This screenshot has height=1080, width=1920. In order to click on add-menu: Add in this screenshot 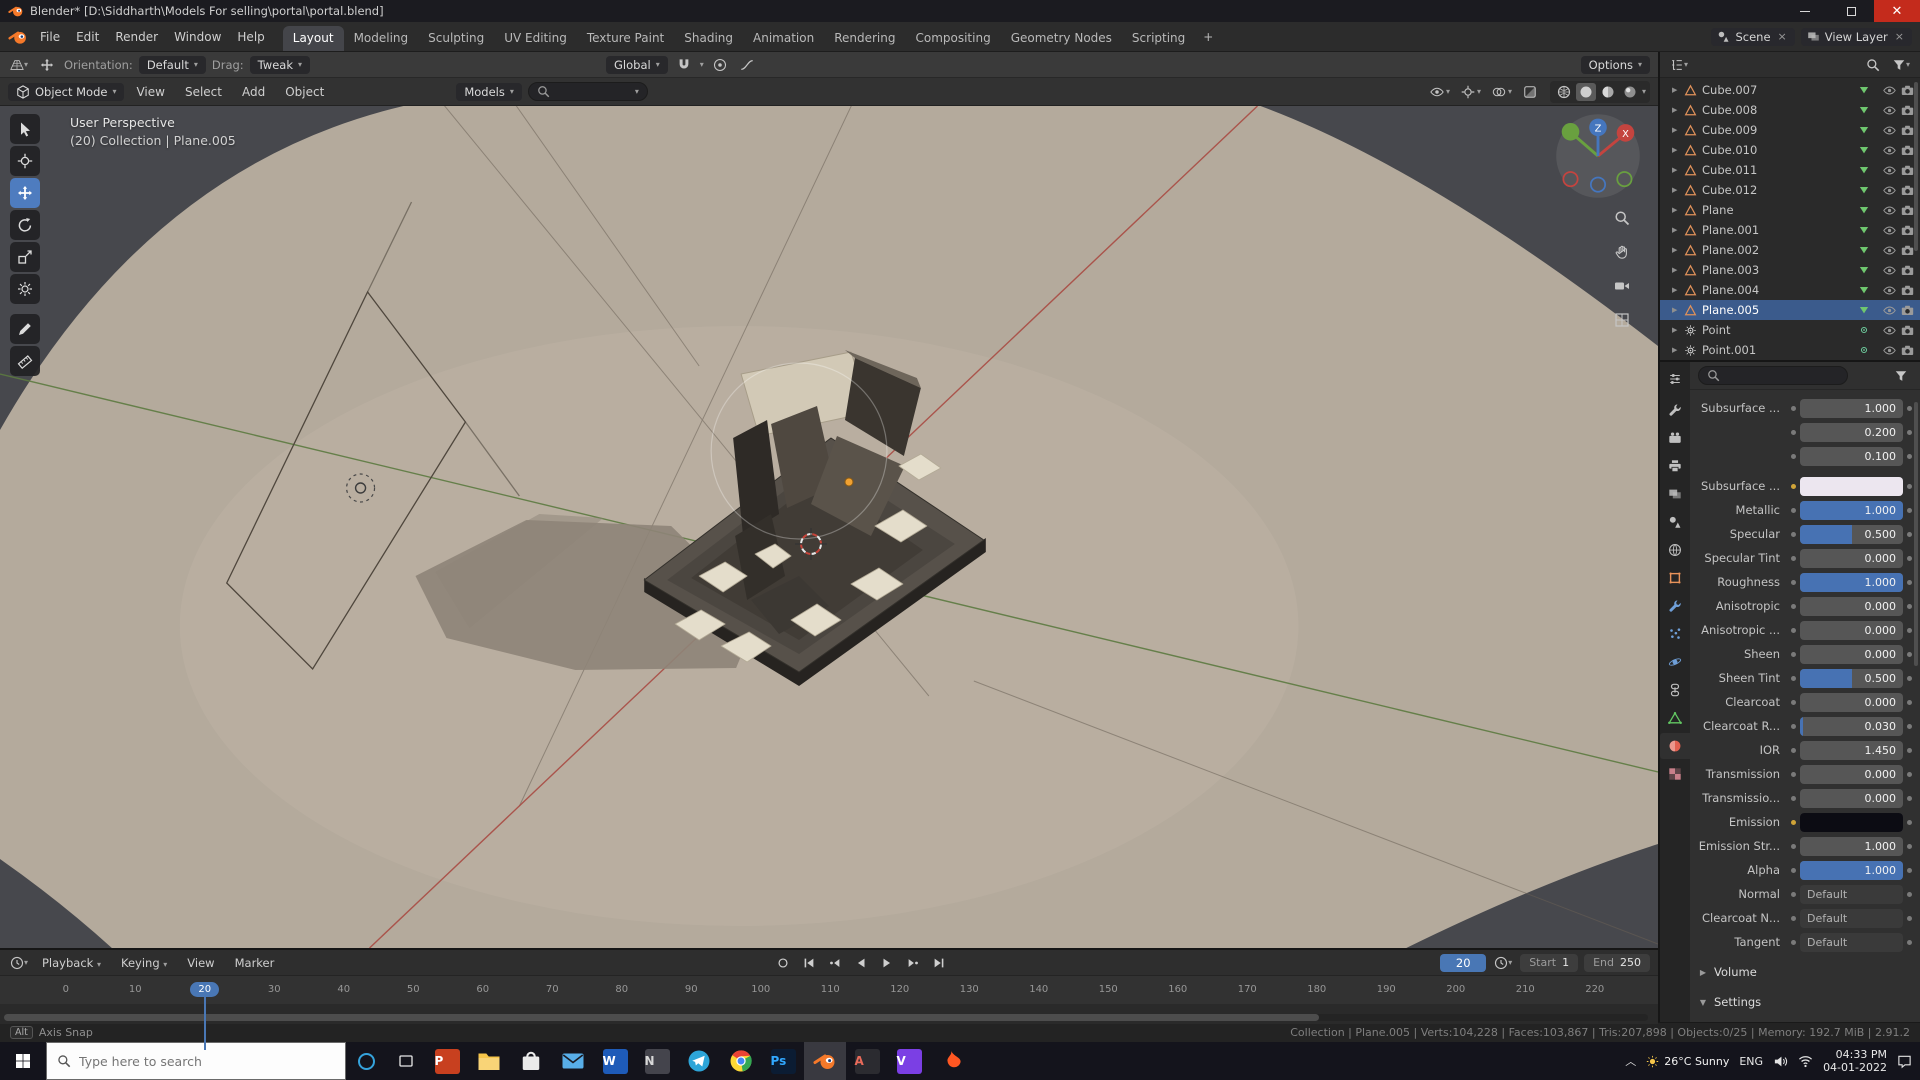, I will do `click(253, 92)`.